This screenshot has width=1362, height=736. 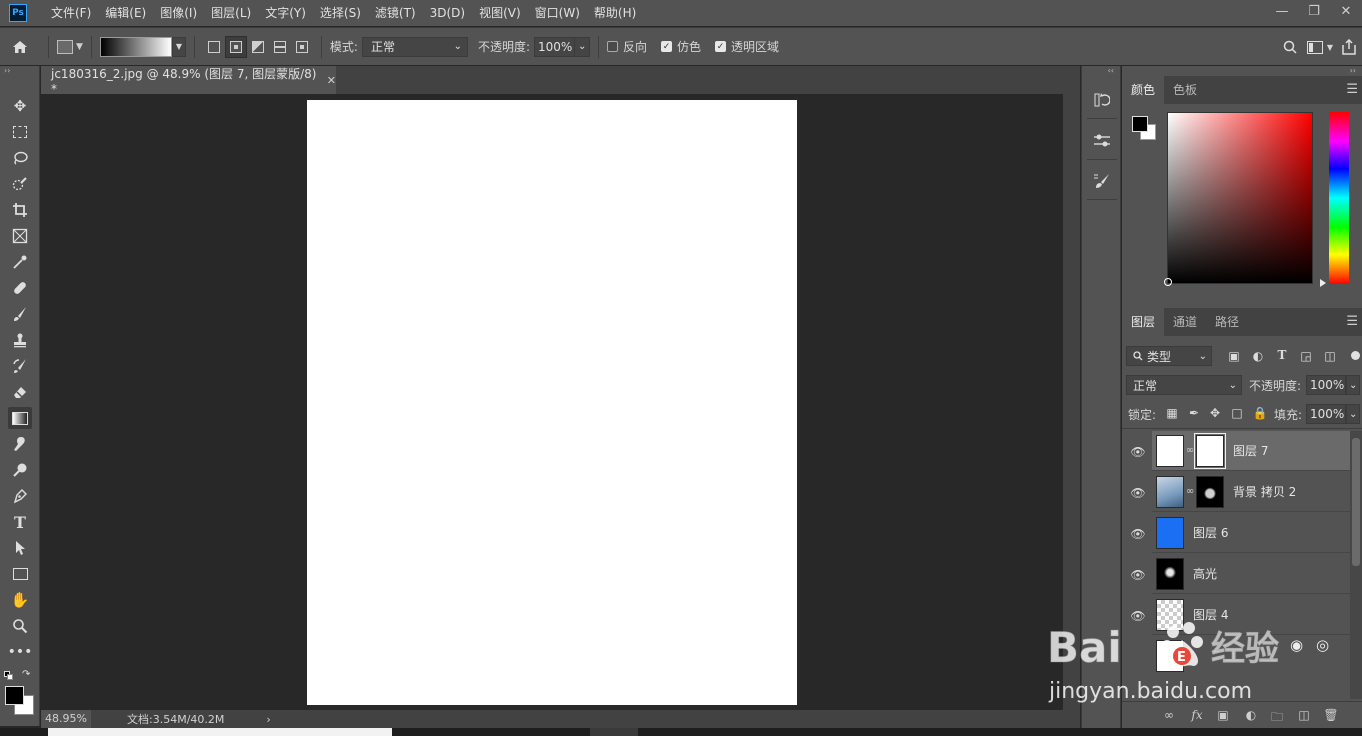 I want to click on hand-tool-icon: ✋, so click(x=20, y=600).